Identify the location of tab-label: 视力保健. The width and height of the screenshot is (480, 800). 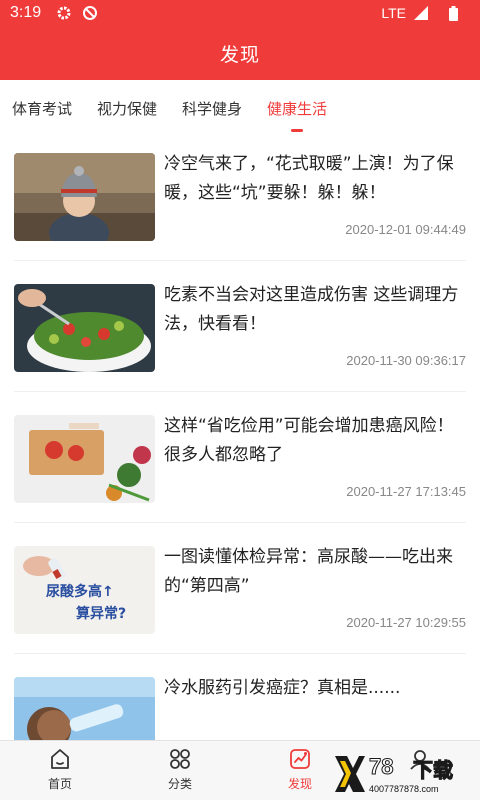
(127, 108).